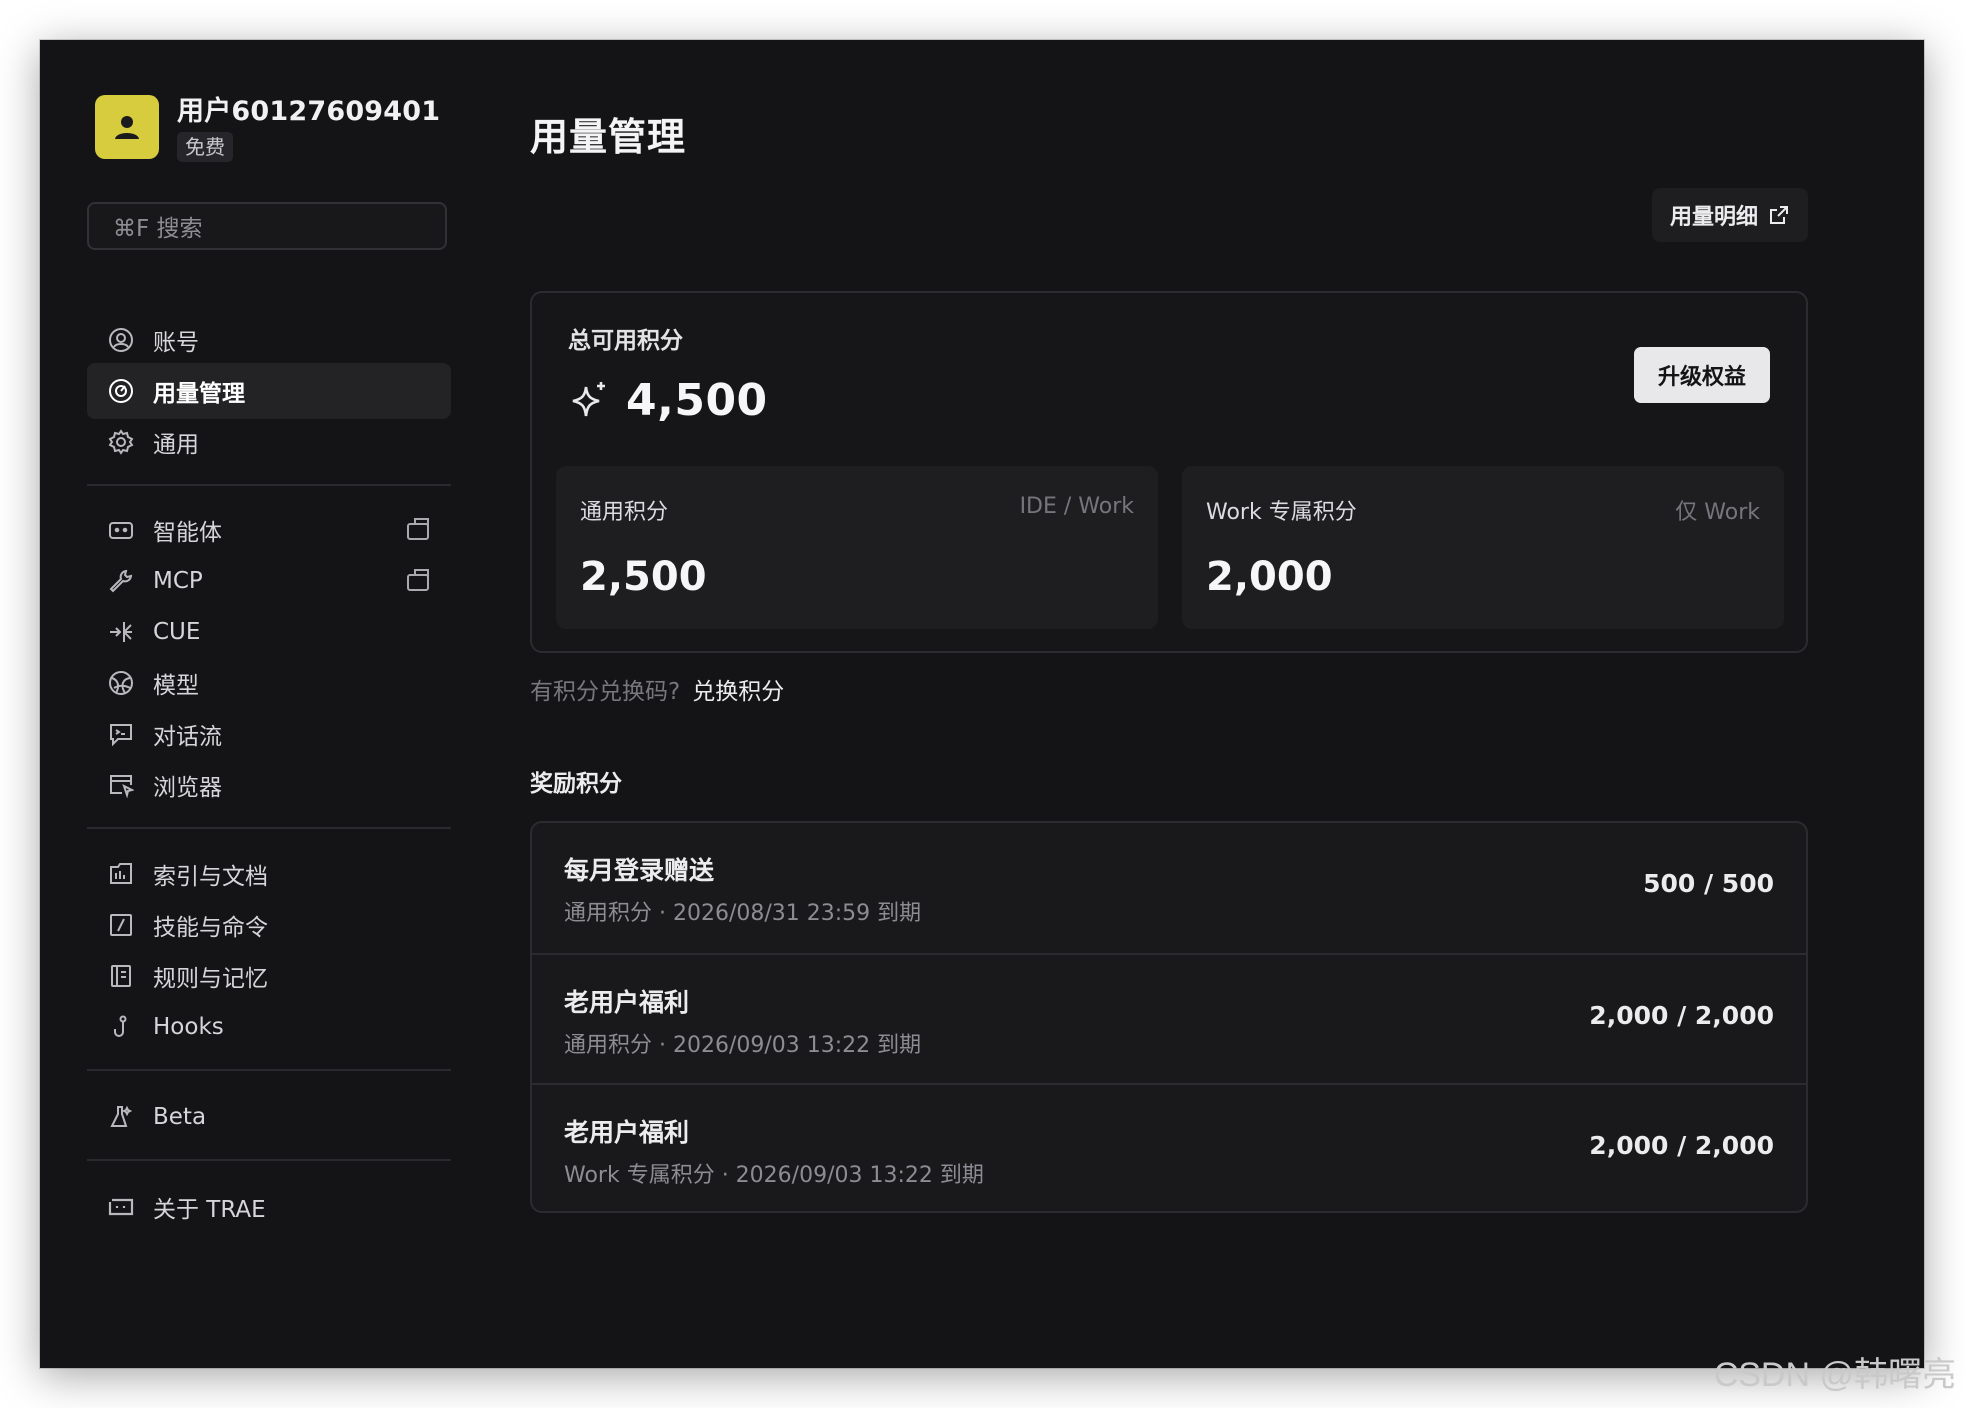 The height and width of the screenshot is (1408, 1964). I want to click on flask-icon, so click(121, 1117).